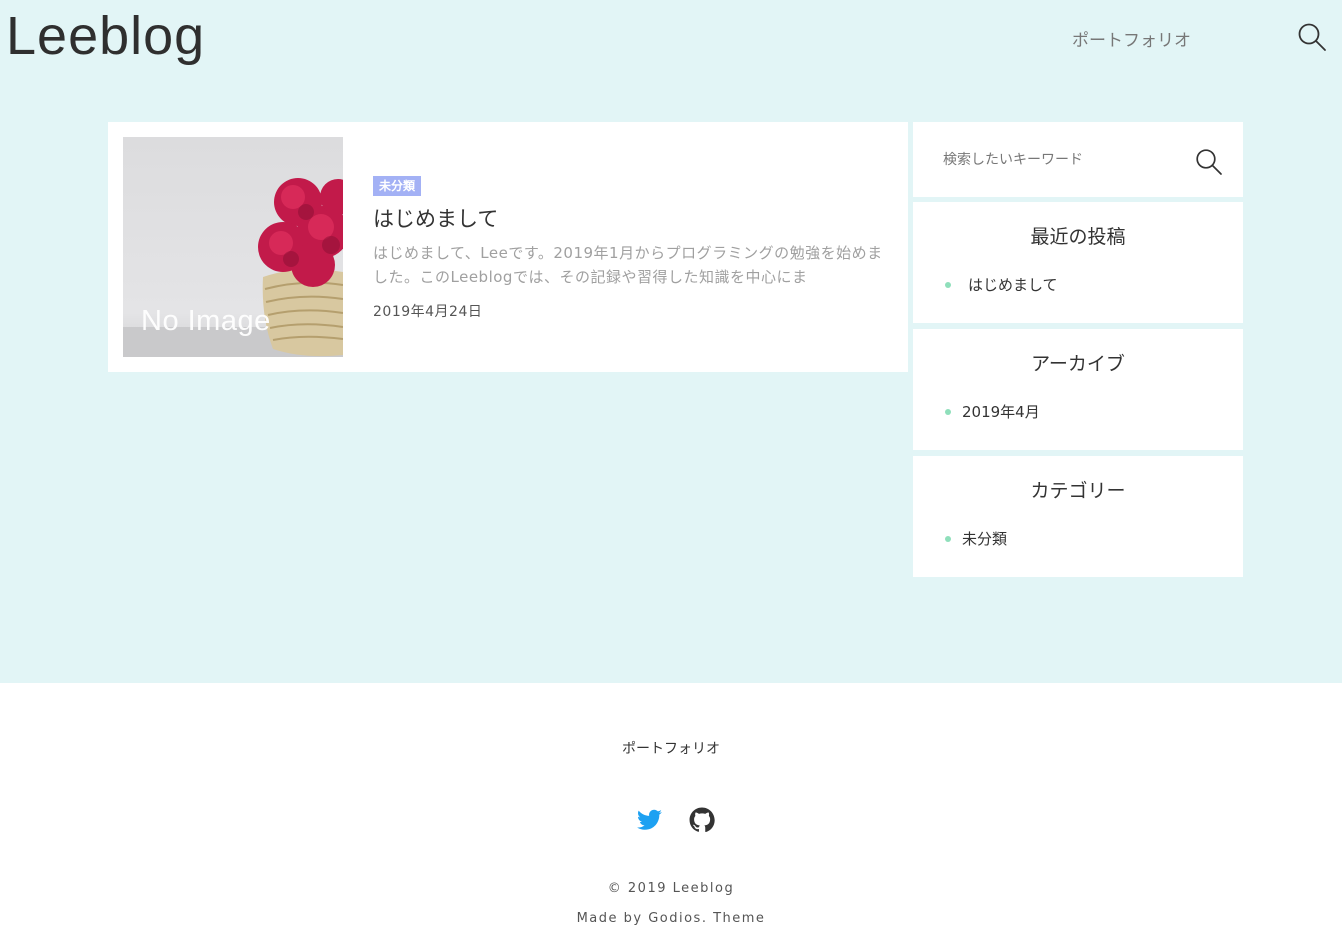 Image resolution: width=1342 pixels, height=932 pixels. What do you see at coordinates (397, 186) in the screenshot?
I see `category-badge: 未分類` at bounding box center [397, 186].